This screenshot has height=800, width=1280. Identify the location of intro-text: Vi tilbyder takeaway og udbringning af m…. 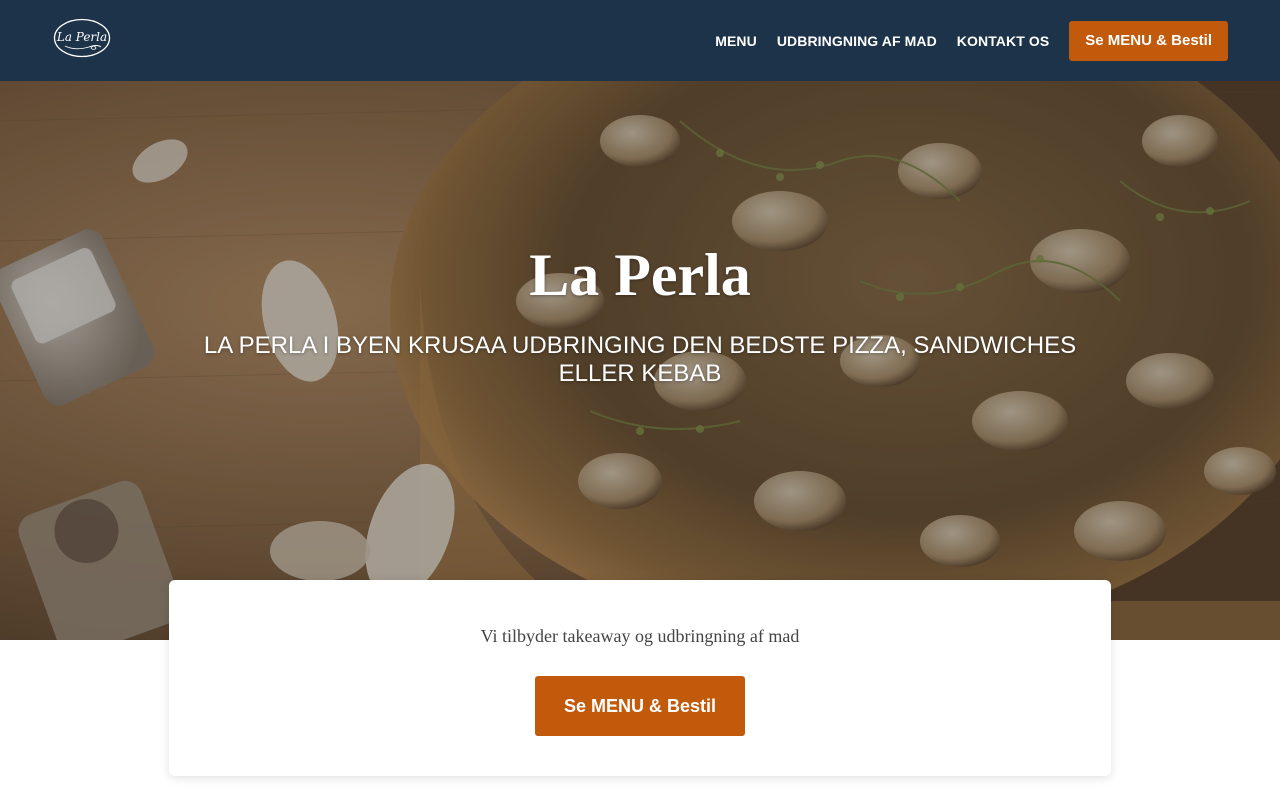
(640, 636).